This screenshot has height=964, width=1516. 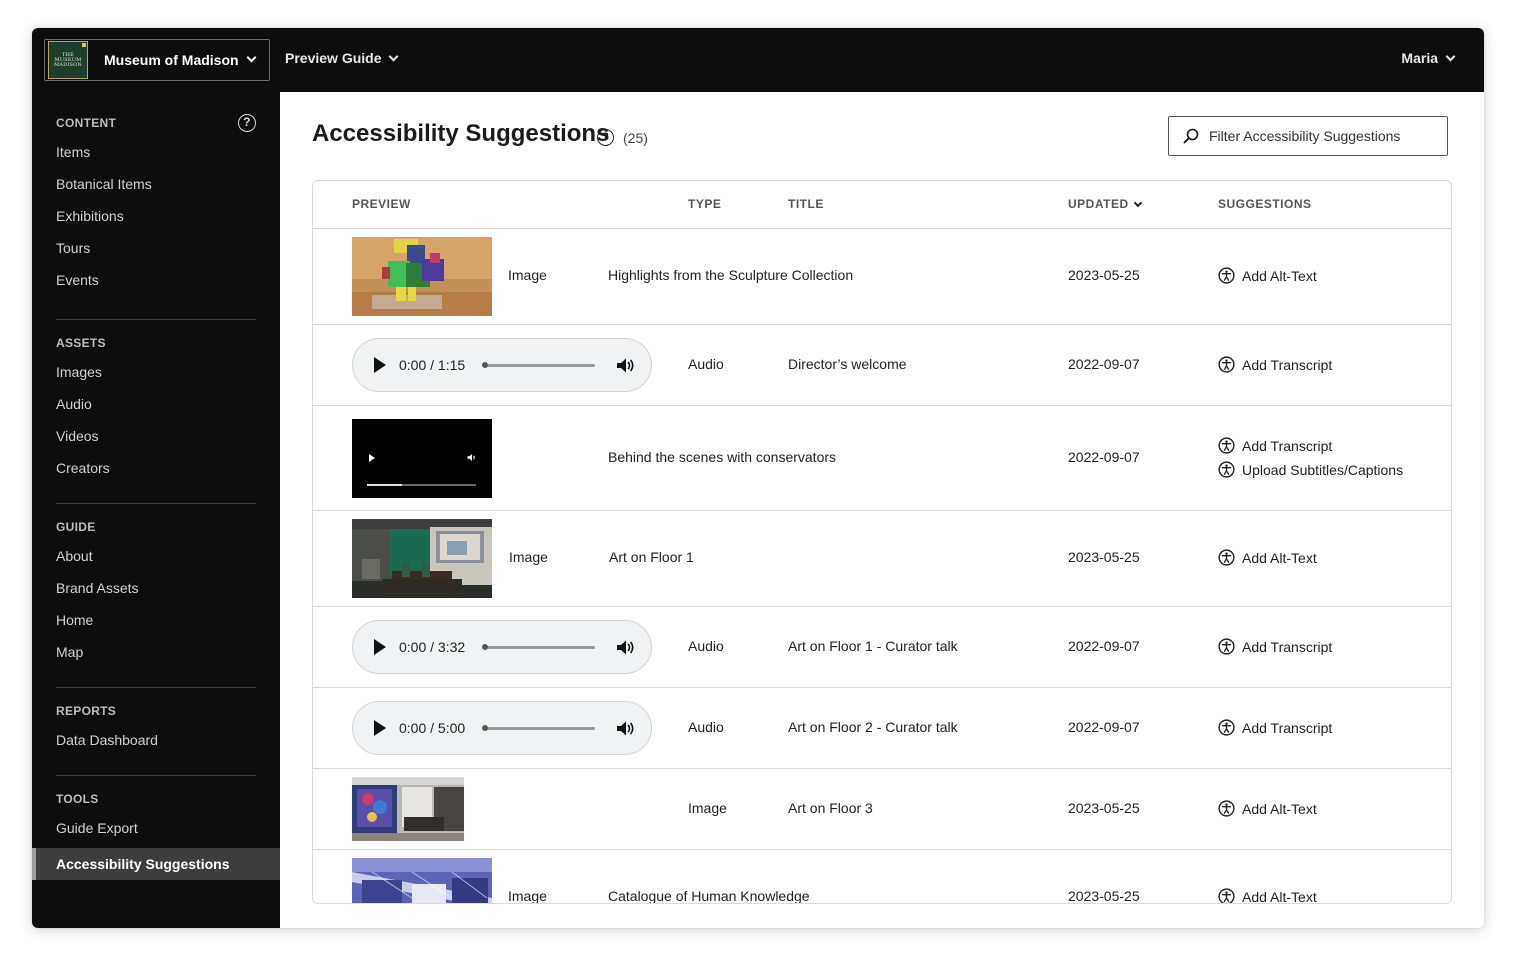 What do you see at coordinates (873, 727) in the screenshot?
I see `row-title: Art on Floor 2 - Curator talk` at bounding box center [873, 727].